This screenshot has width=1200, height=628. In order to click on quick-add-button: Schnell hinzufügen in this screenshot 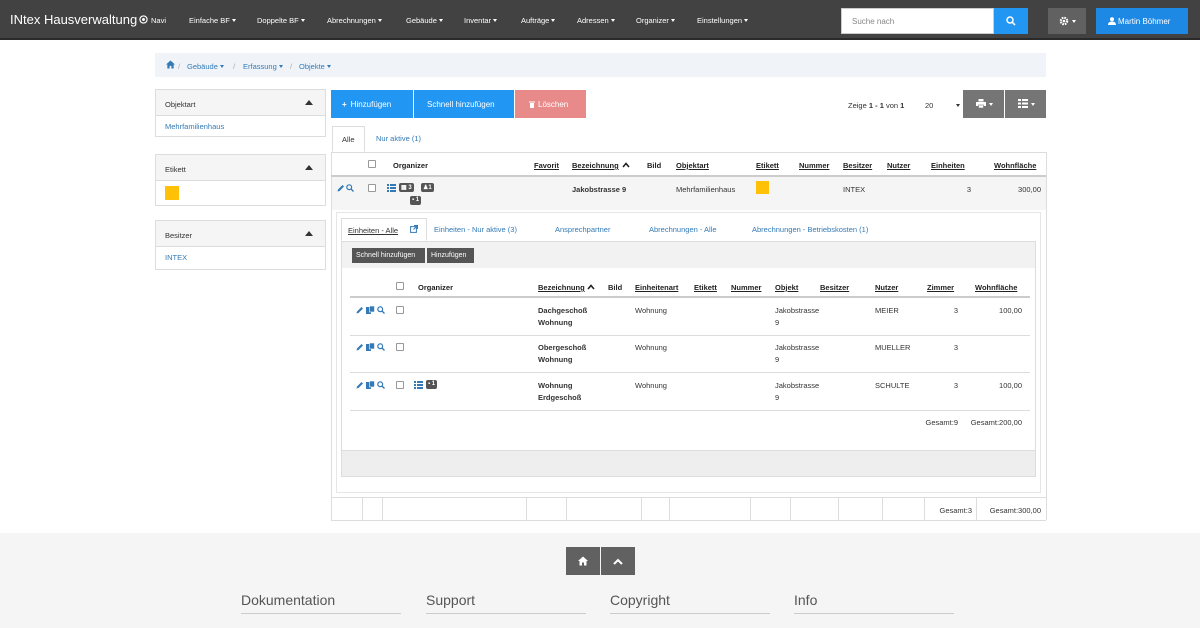, I will do `click(464, 104)`.